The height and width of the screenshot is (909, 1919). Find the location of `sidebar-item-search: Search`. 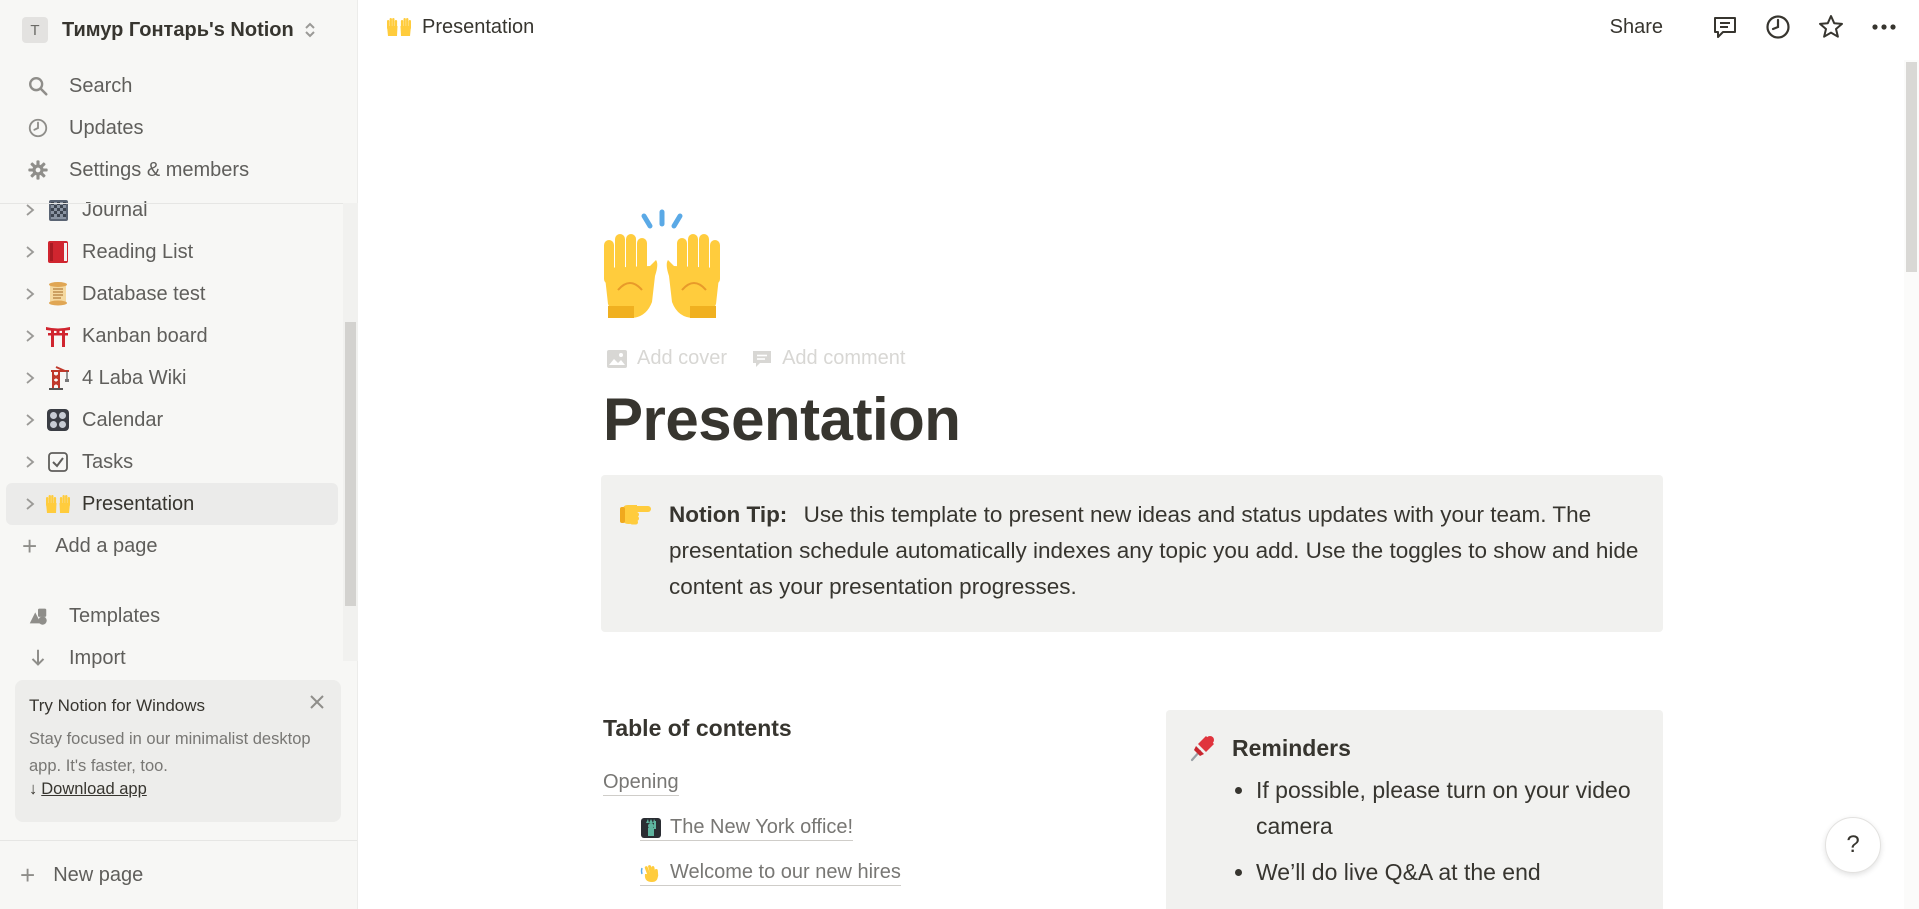

sidebar-item-search: Search is located at coordinates (175, 86).